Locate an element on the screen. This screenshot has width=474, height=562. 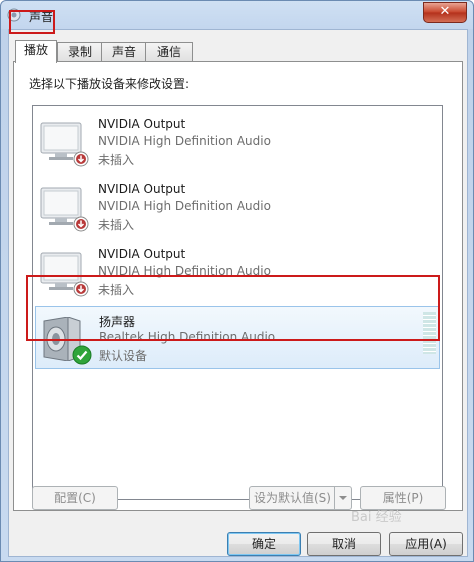
set-default-button: 设为默认值(S) is located at coordinates (300, 498).